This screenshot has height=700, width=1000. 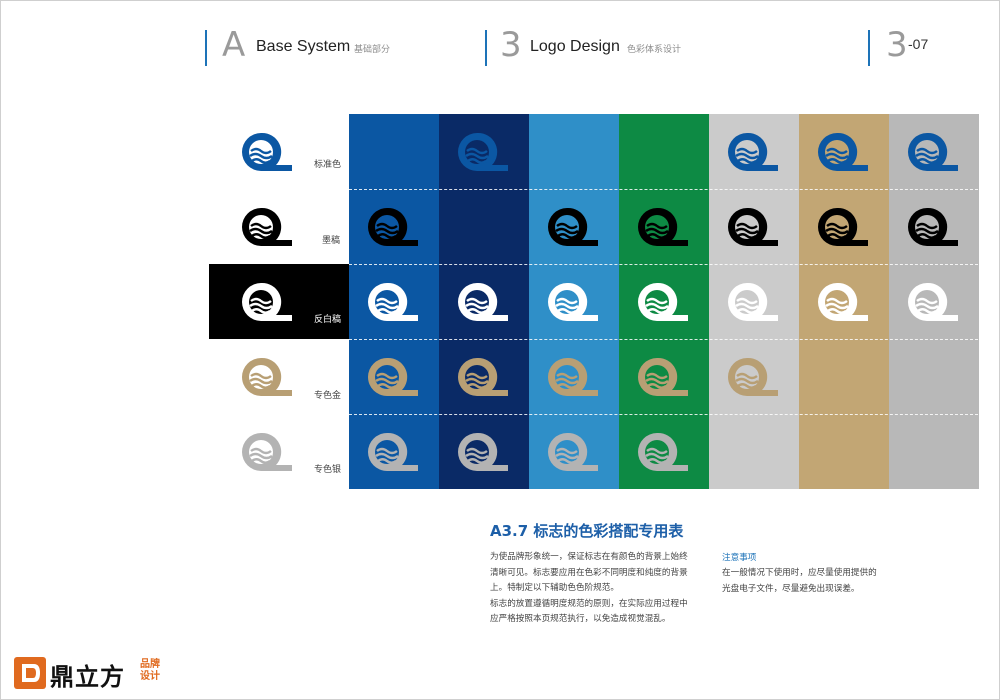 What do you see at coordinates (791, 588) in the screenshot?
I see `note-line: 光盘电子文件，尽量避免出现误差。` at bounding box center [791, 588].